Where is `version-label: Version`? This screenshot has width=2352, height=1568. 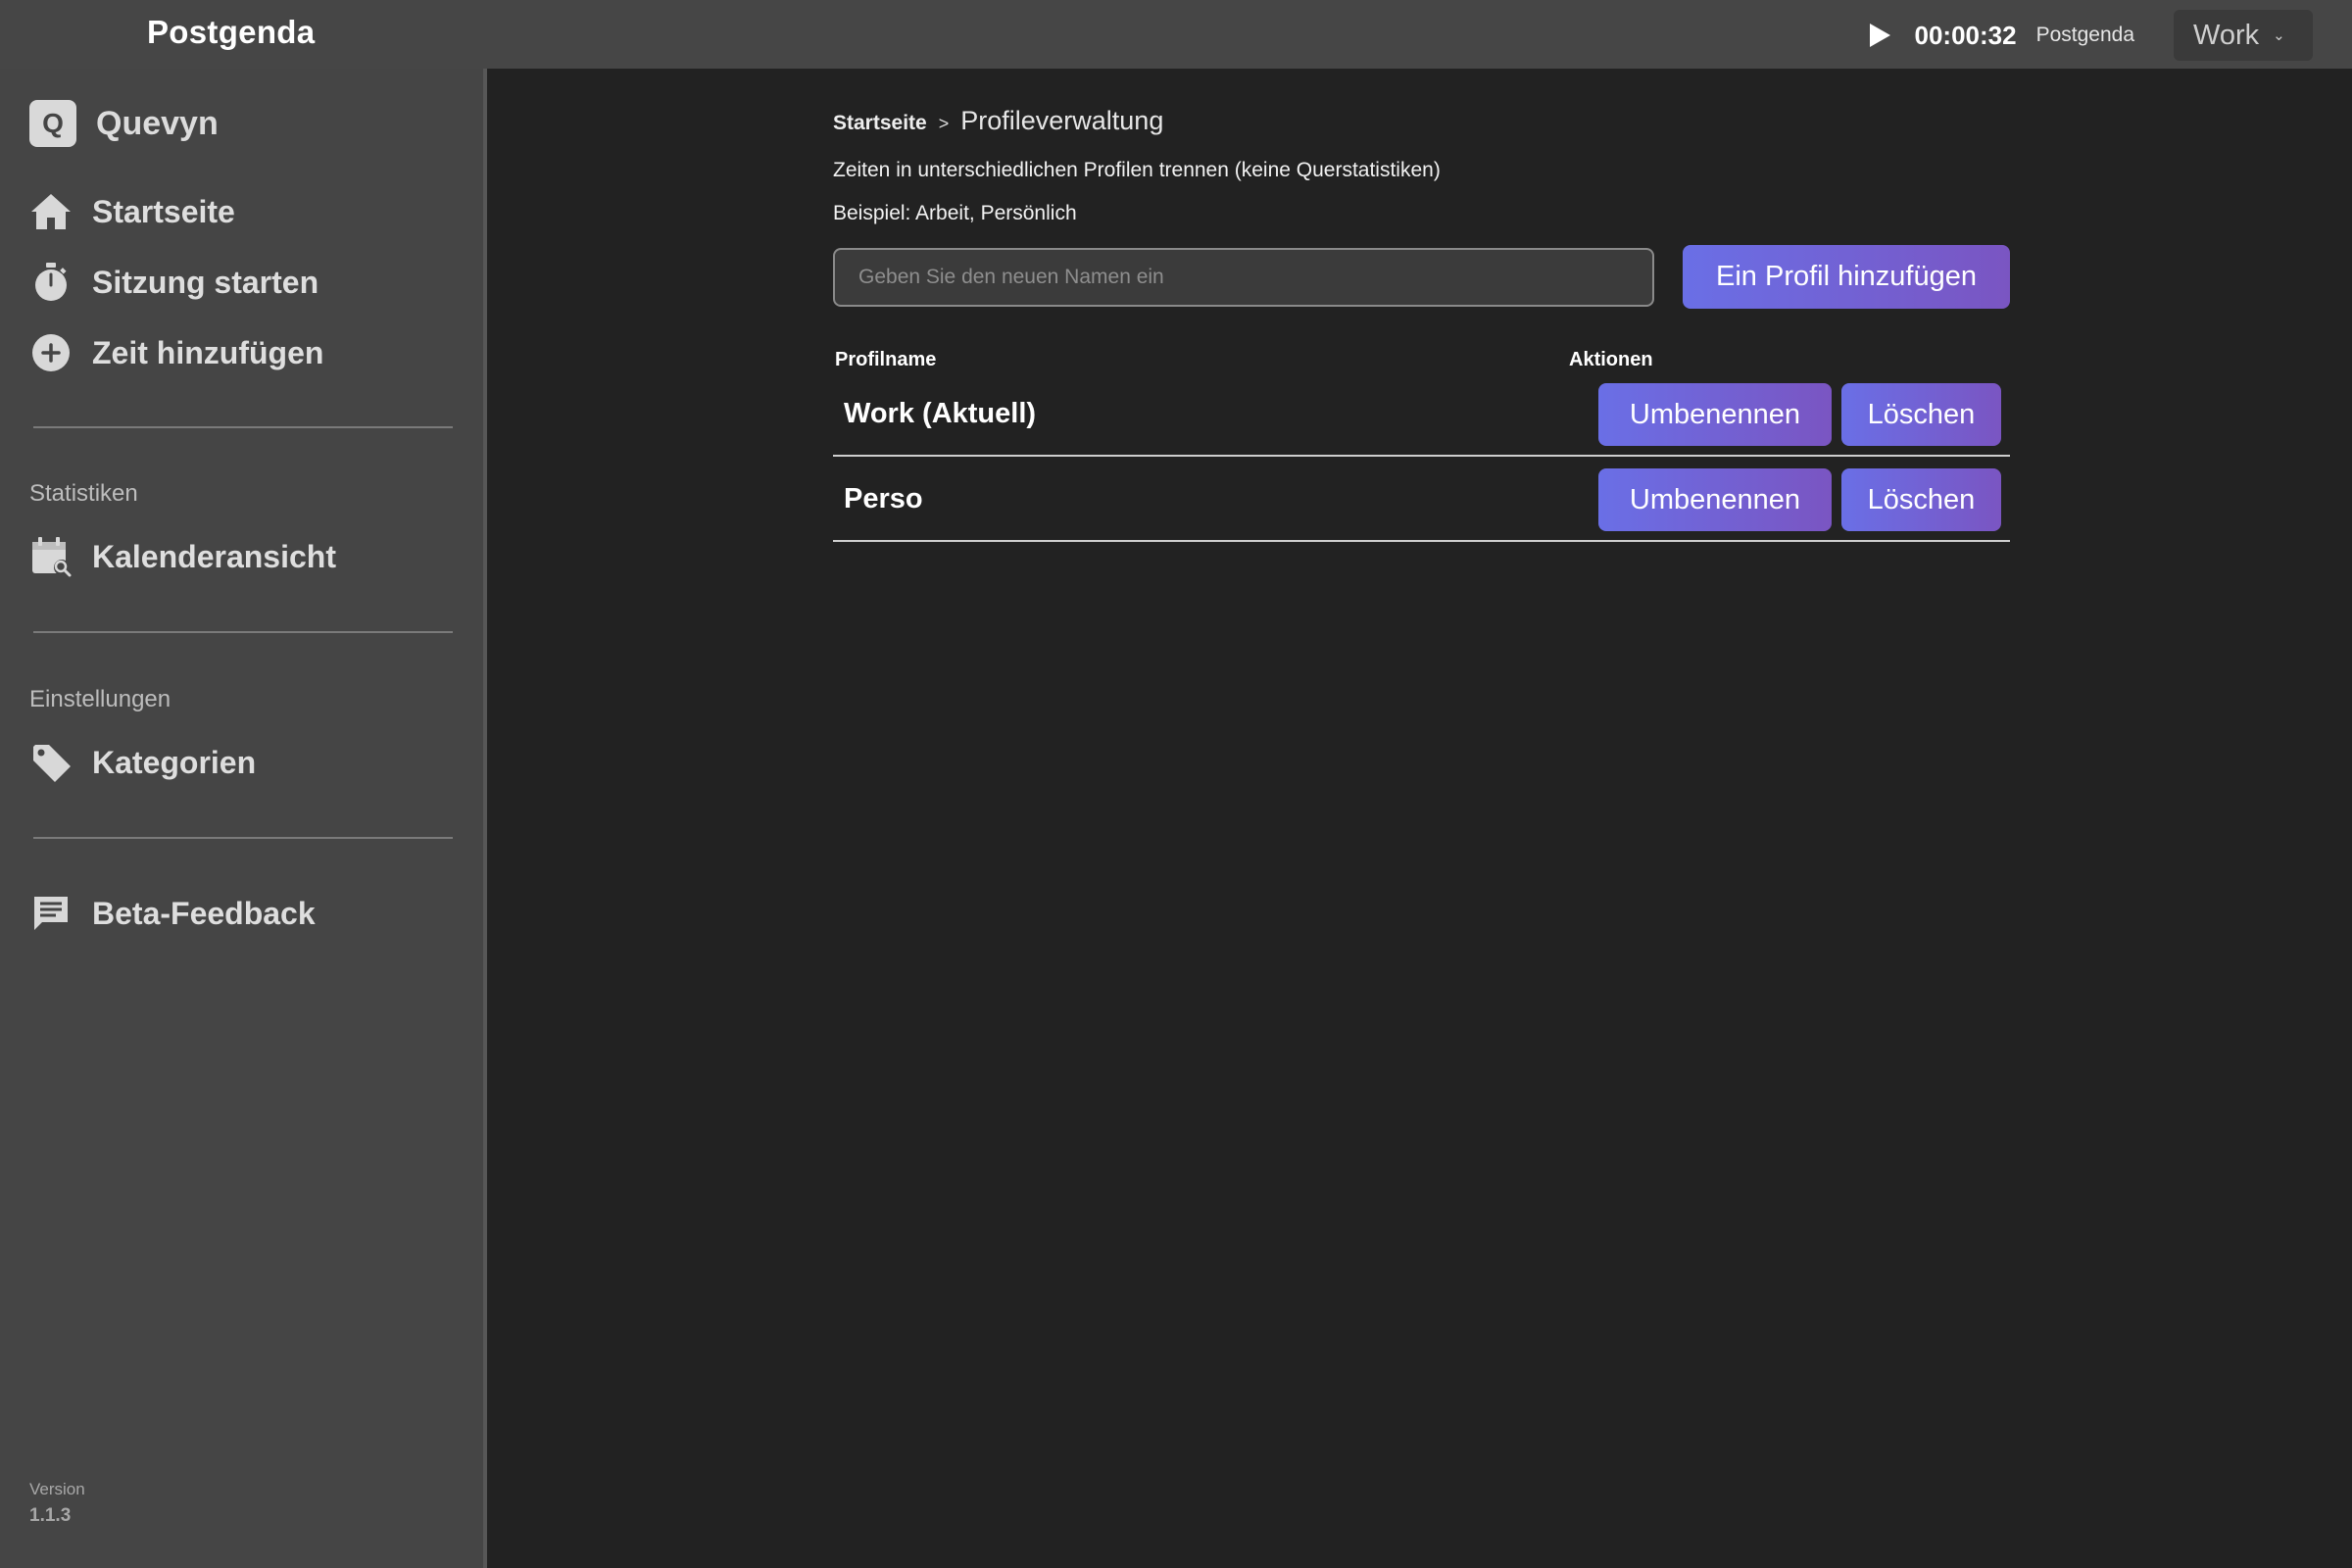 version-label: Version is located at coordinates (57, 1489).